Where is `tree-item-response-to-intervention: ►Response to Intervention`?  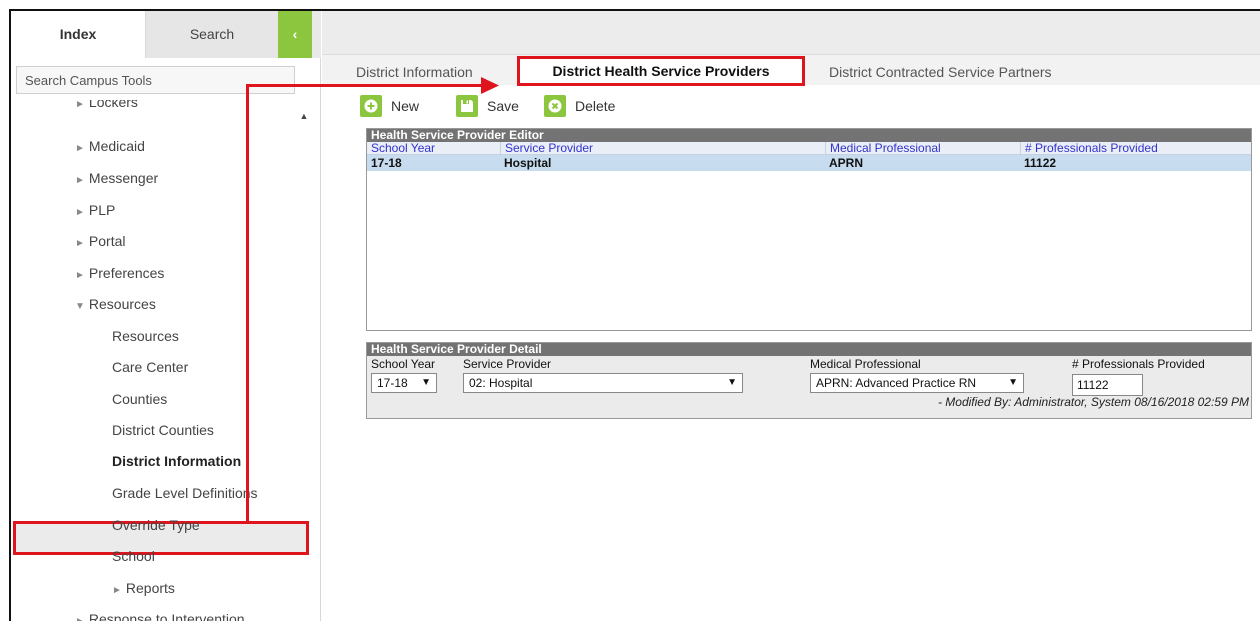 tree-item-response-to-intervention: ►Response to Intervention is located at coordinates (160, 616).